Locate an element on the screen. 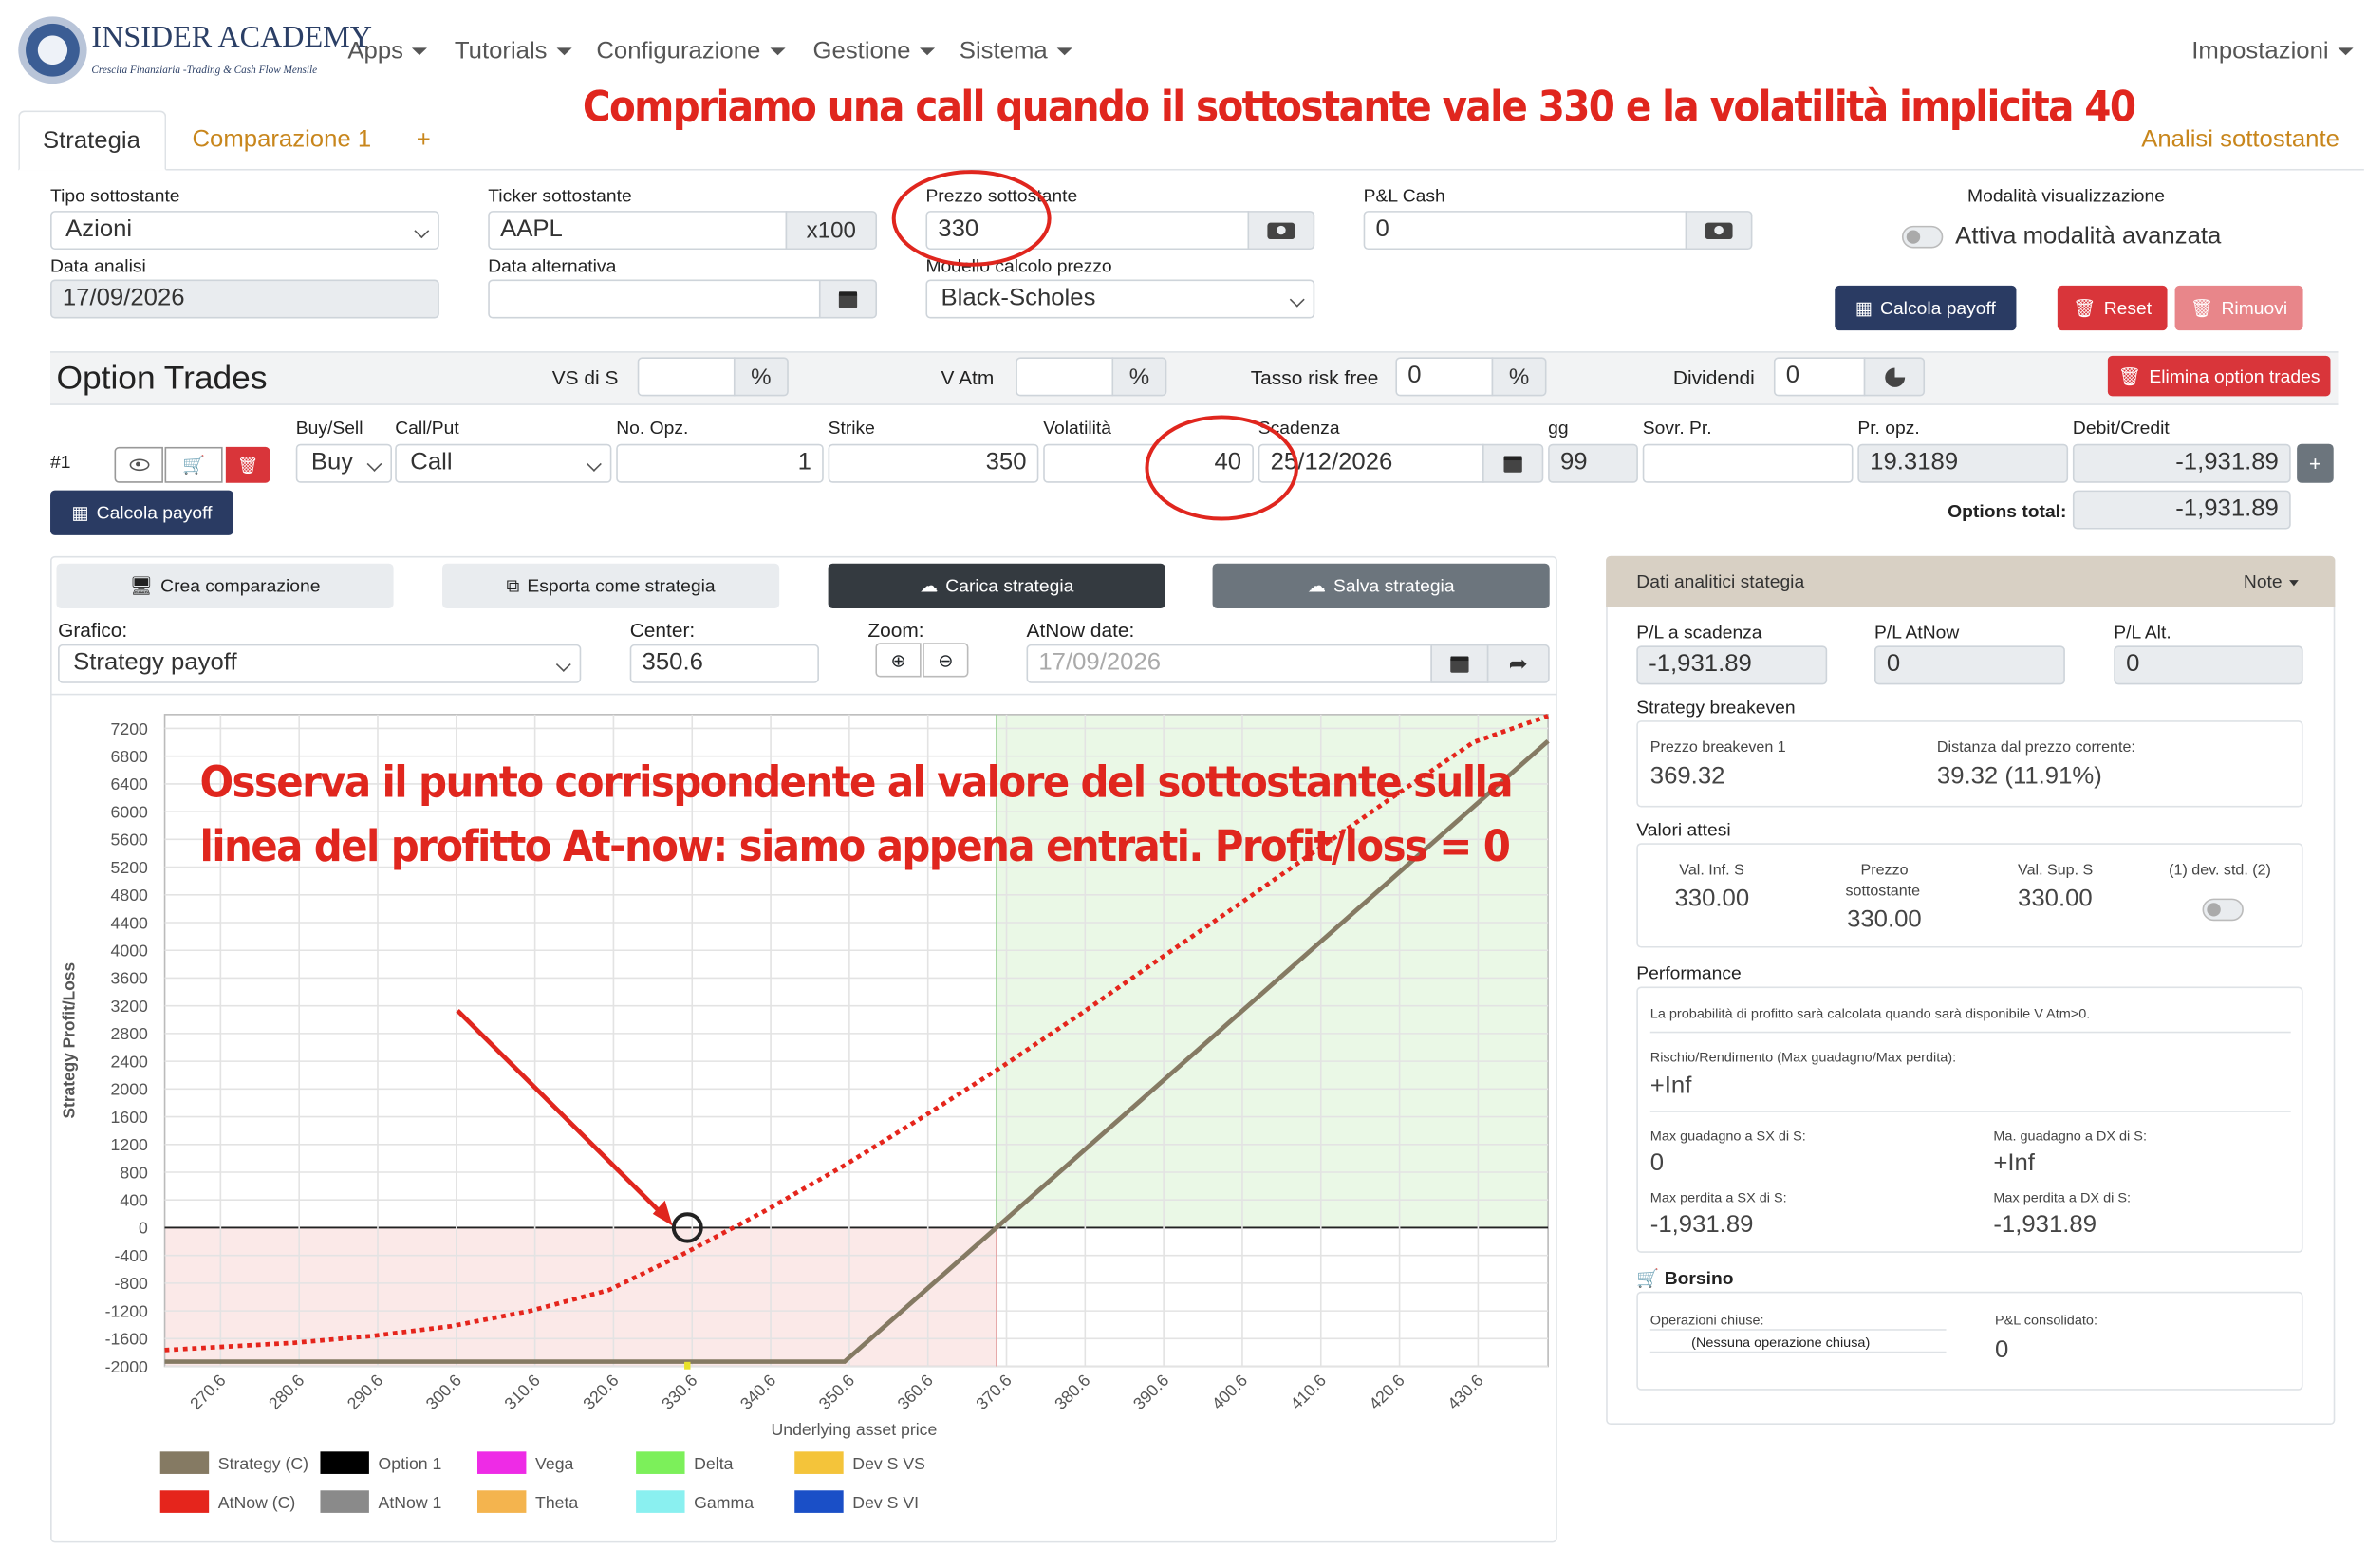 The height and width of the screenshot is (1568, 2367). eye-button is located at coordinates (138, 465).